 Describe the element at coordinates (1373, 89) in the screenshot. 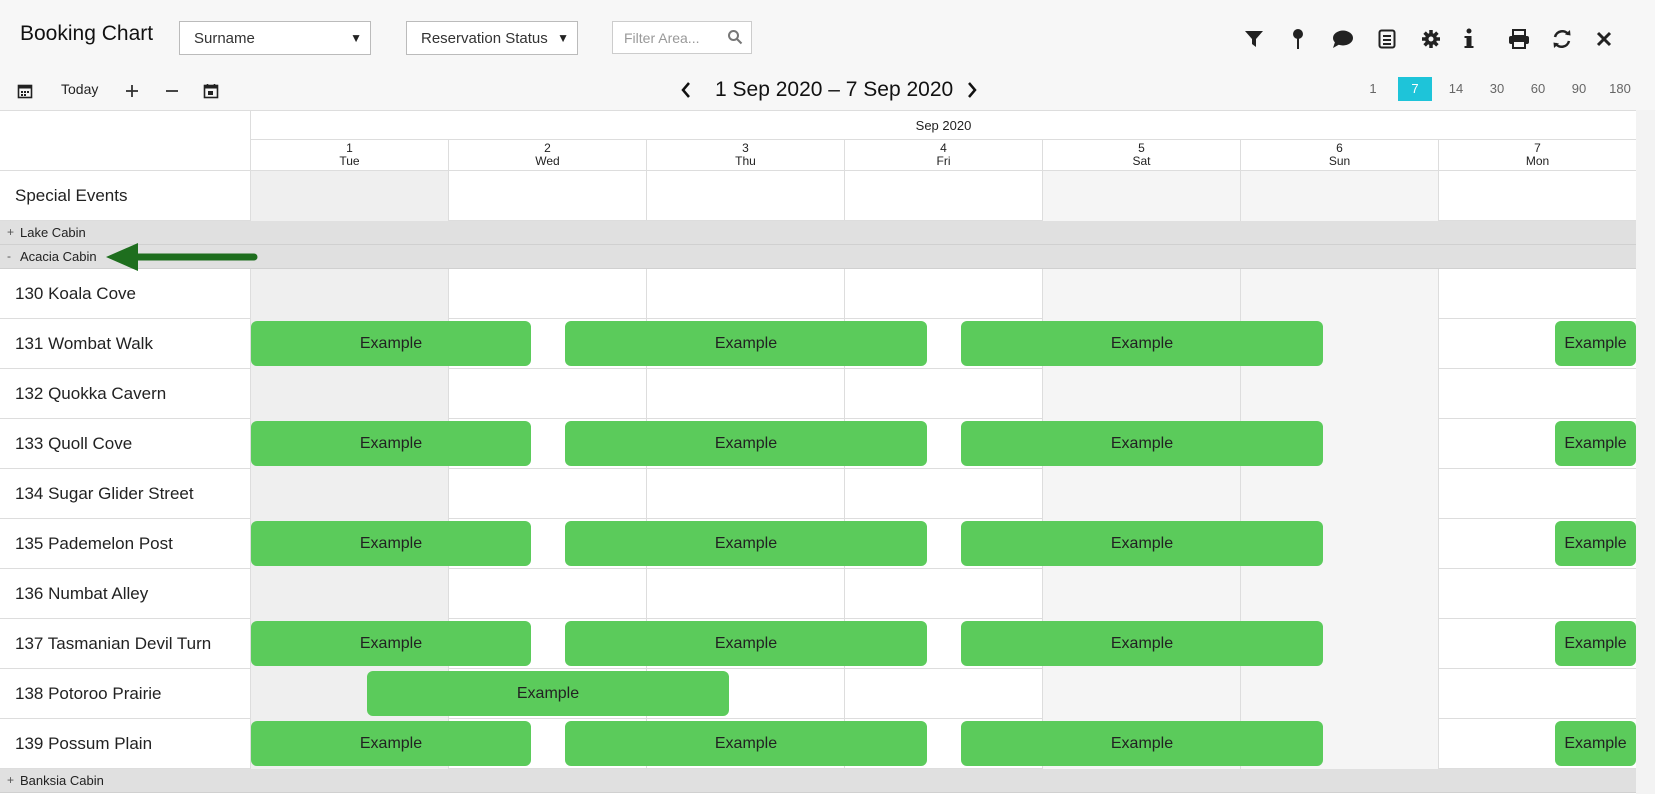

I see `span-button-1: 1` at that location.